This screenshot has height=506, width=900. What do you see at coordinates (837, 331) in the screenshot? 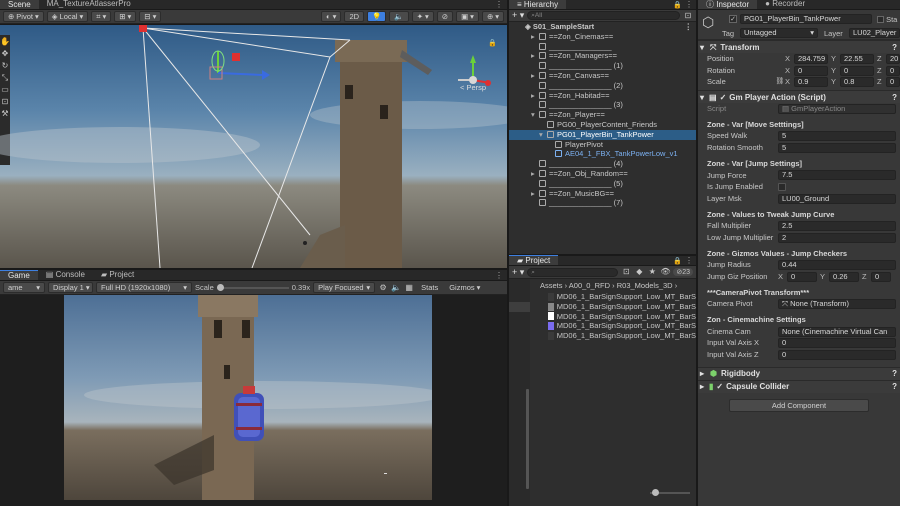
I see `field-input: None (Cinemachine Virtual Can` at bounding box center [837, 331].